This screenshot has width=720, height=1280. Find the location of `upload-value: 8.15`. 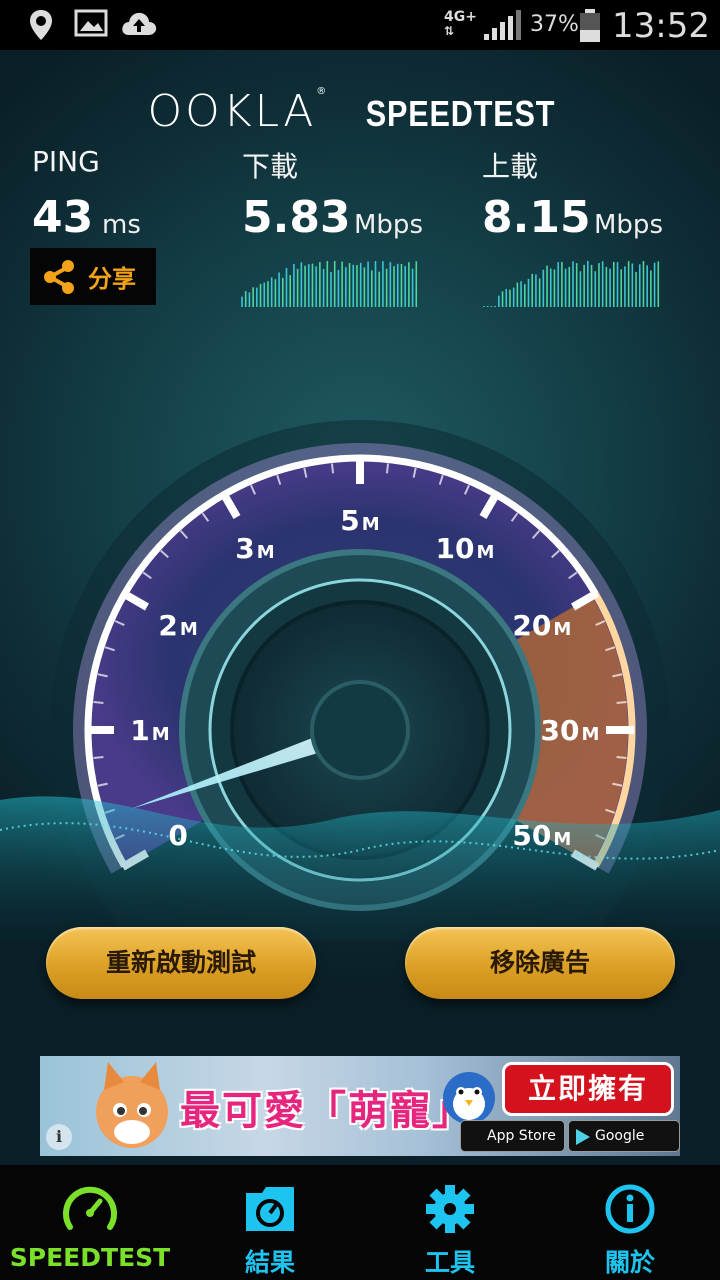

upload-value: 8.15 is located at coordinates (536, 217).